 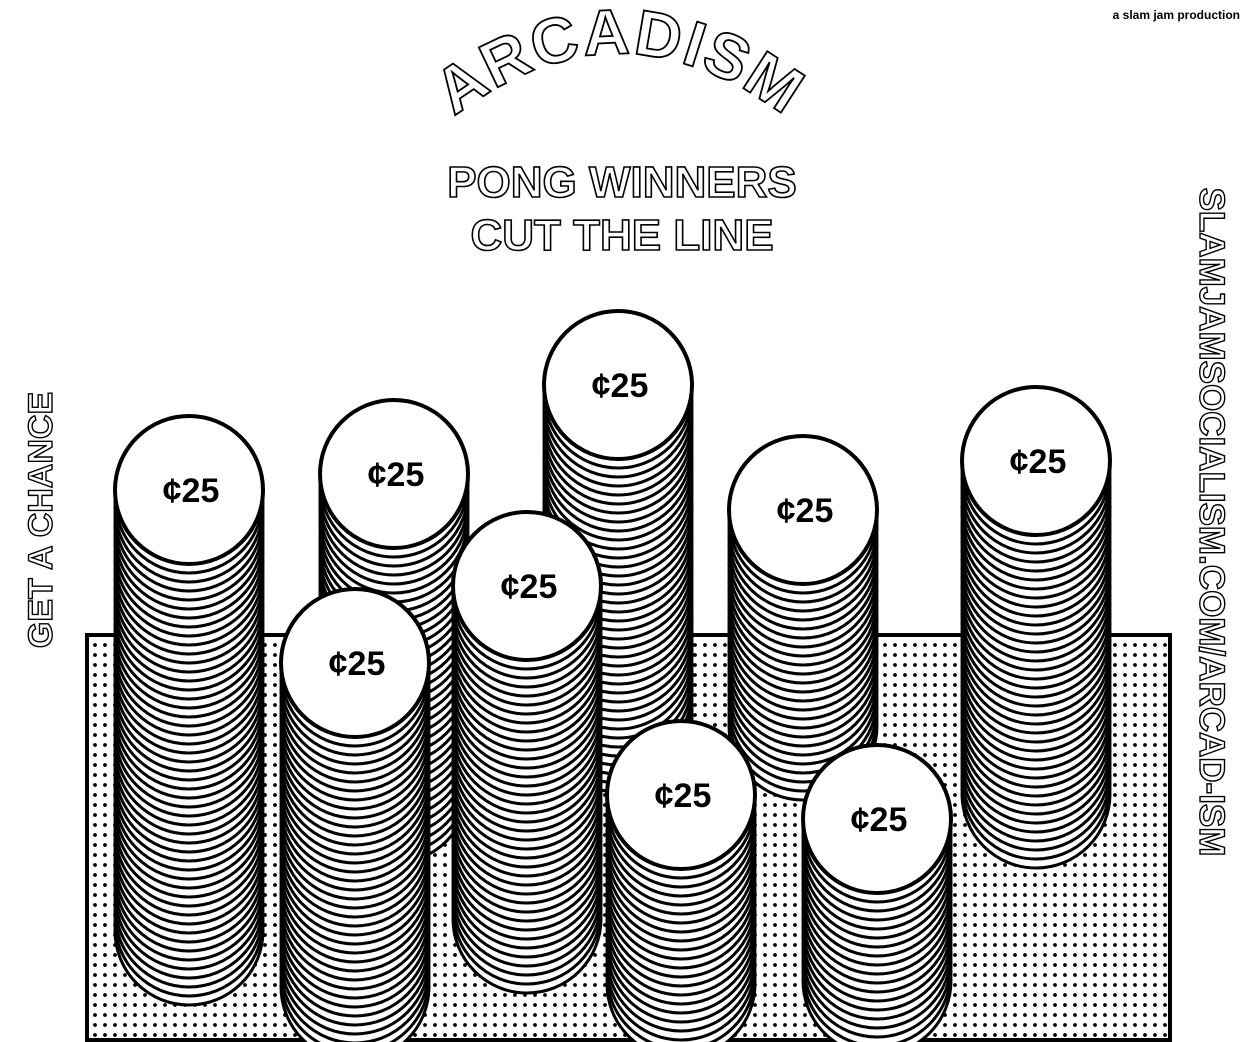 I want to click on poster-title: ARCADISM, so click(x=620, y=64).